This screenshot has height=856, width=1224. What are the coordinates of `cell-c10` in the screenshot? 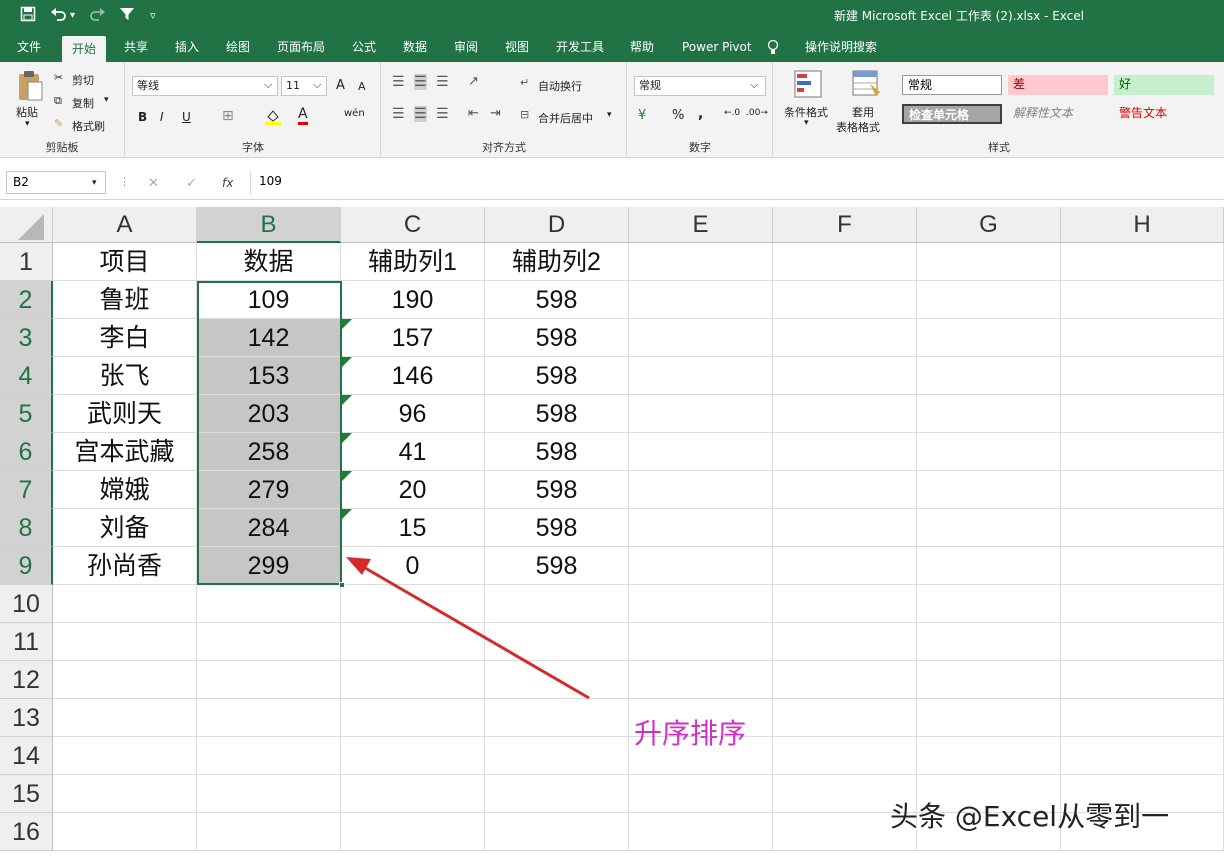 It's located at (413, 604).